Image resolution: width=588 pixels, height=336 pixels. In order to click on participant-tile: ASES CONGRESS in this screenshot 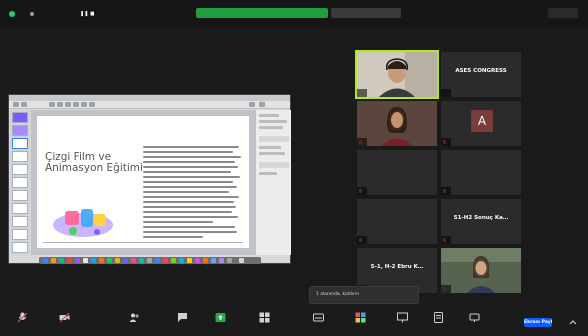, I will do `click(481, 74)`.